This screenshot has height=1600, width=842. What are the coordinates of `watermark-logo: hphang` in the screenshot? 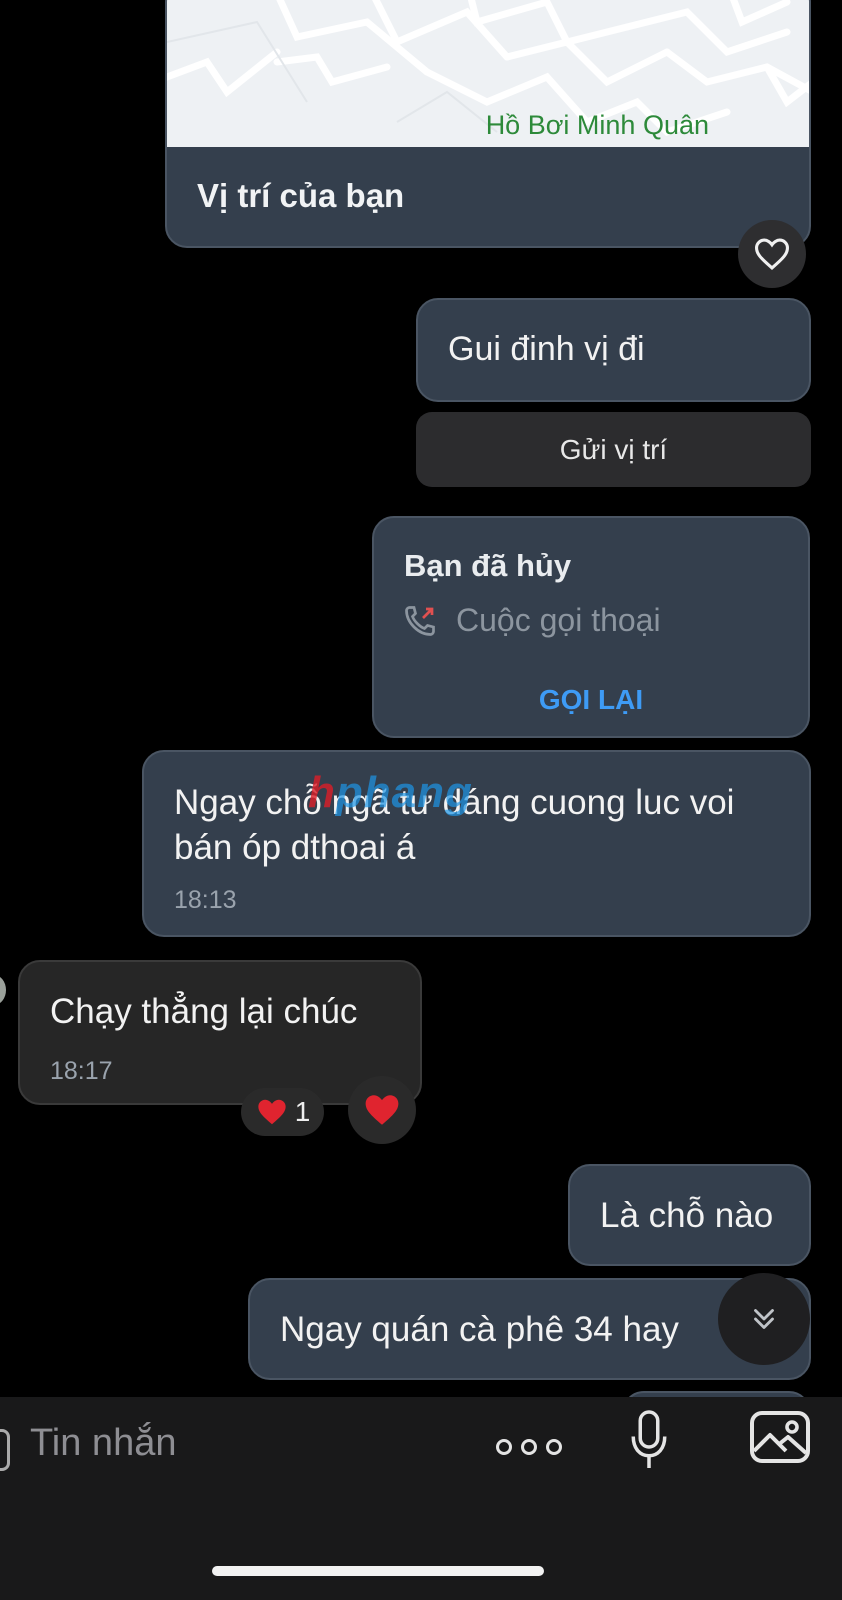 It's located at (390, 792).